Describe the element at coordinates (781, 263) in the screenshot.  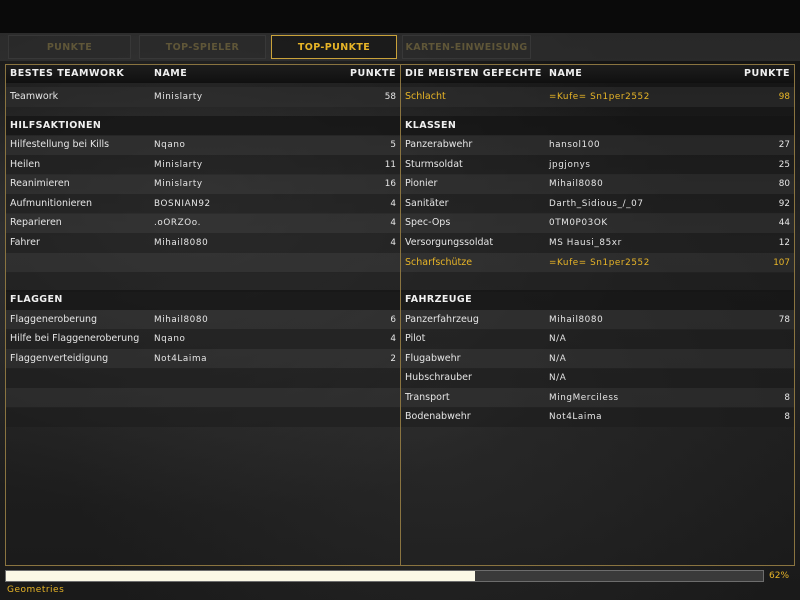
I see `row-points: 107` at that location.